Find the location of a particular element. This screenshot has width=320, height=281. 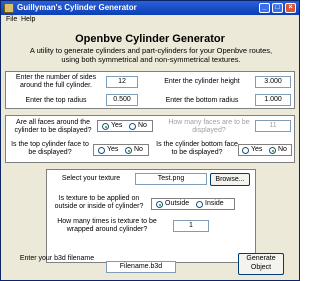

window-title: Guillyman's Cylinder Generator is located at coordinates (77, 7).